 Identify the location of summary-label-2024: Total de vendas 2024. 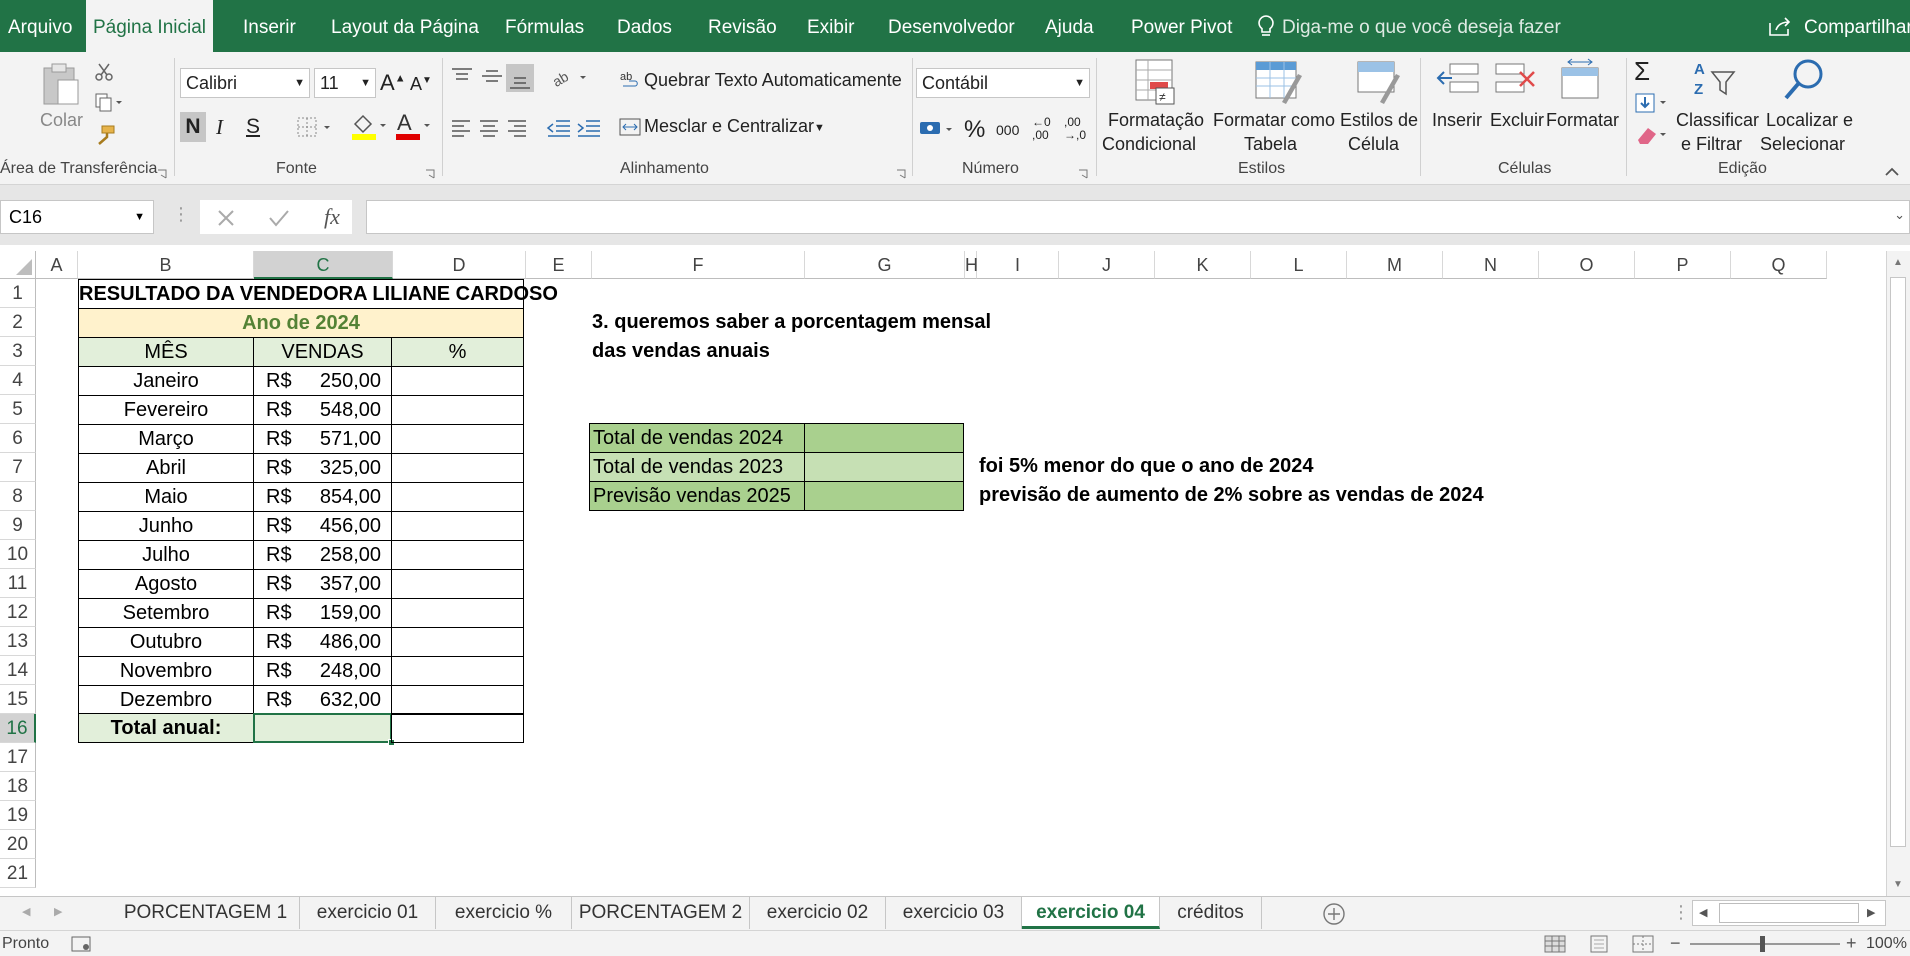
(697, 438).